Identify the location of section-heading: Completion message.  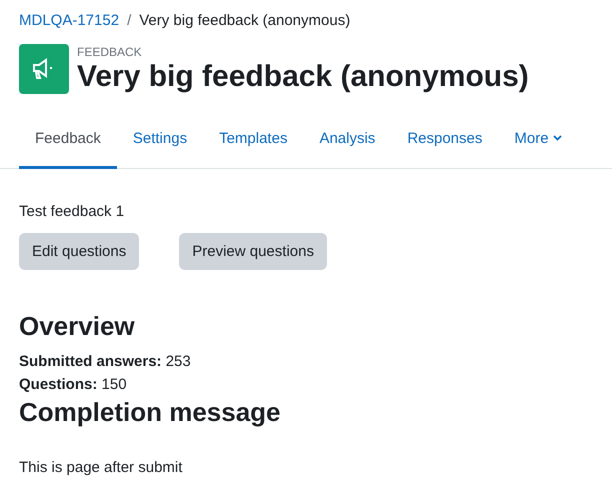
(150, 412).